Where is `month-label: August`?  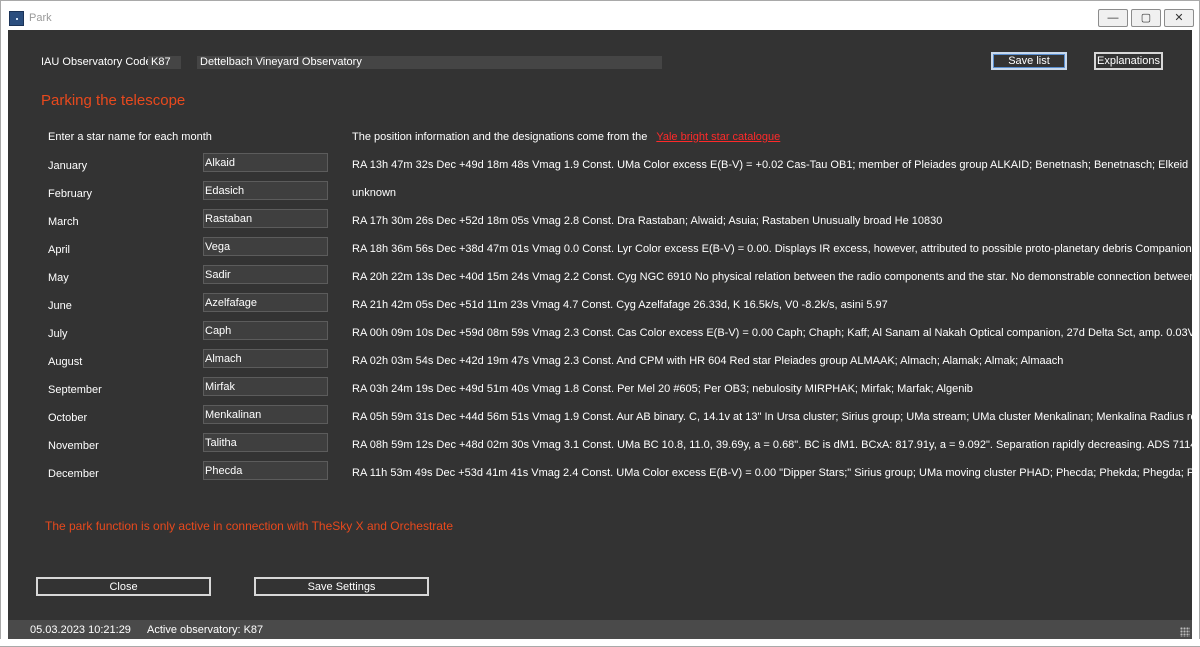
month-label: August is located at coordinates (65, 362).